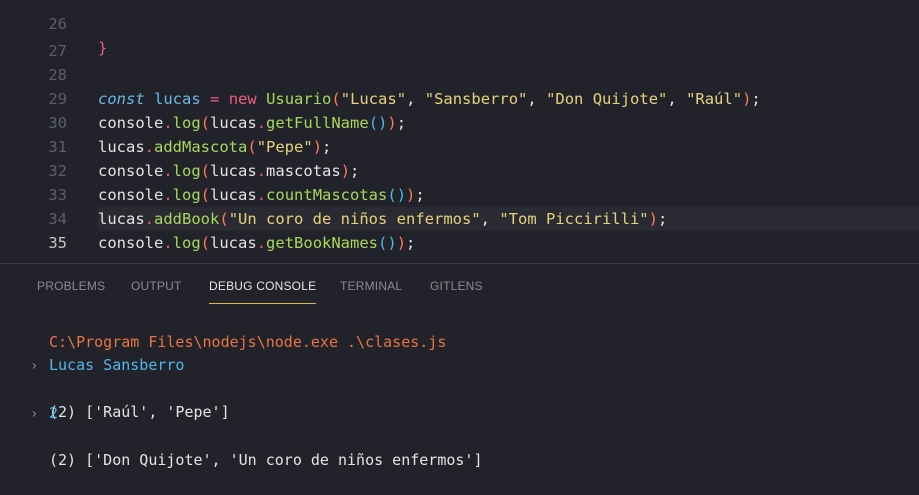 The width and height of the screenshot is (919, 495). Describe the element at coordinates (459, 121) in the screenshot. I see `code-line-30: 30 lucas.addMascota("Pepe");` at that location.